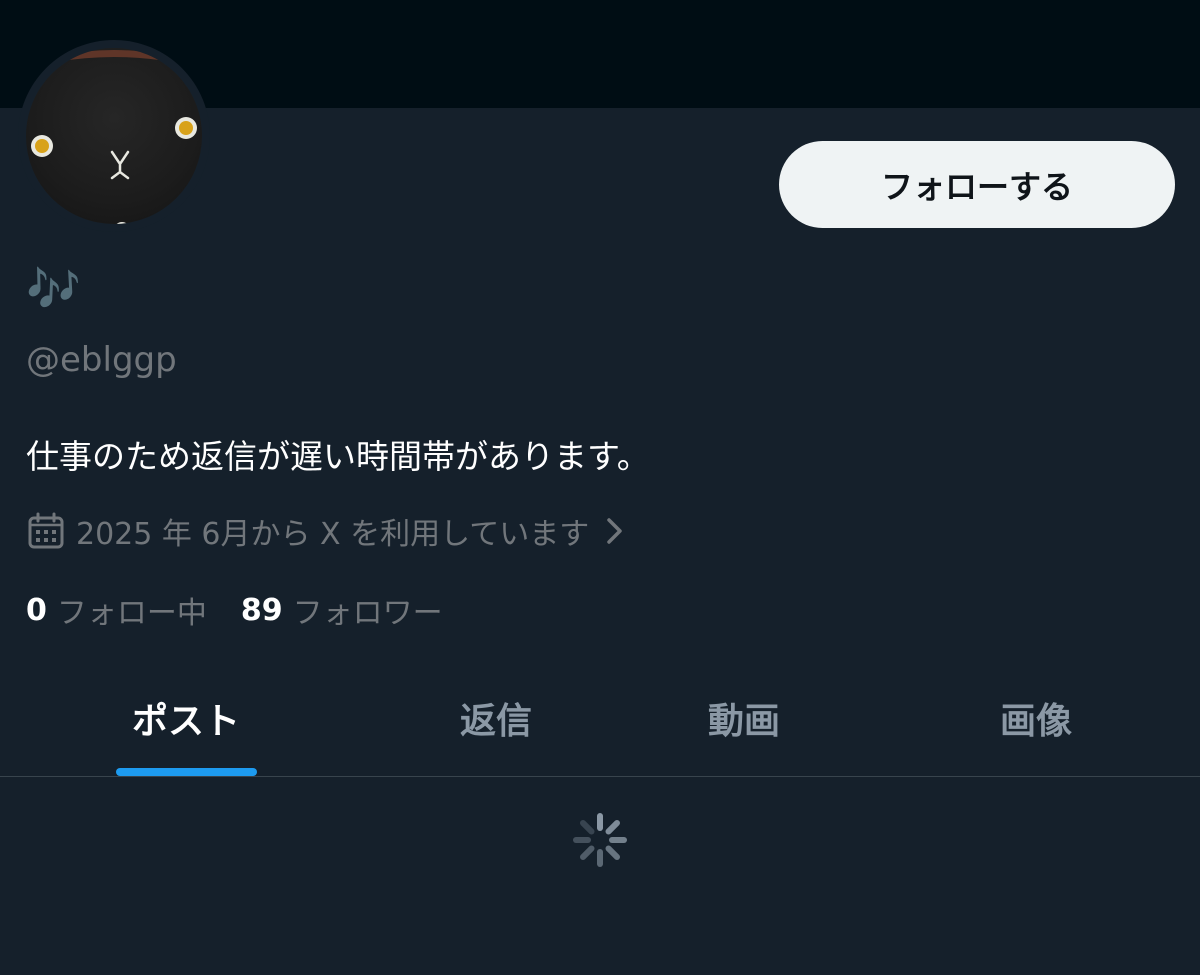 The image size is (1200, 975). Describe the element at coordinates (338, 456) in the screenshot. I see `profile-bio: 仕事のため返信が遅い時間帯があります。` at that location.